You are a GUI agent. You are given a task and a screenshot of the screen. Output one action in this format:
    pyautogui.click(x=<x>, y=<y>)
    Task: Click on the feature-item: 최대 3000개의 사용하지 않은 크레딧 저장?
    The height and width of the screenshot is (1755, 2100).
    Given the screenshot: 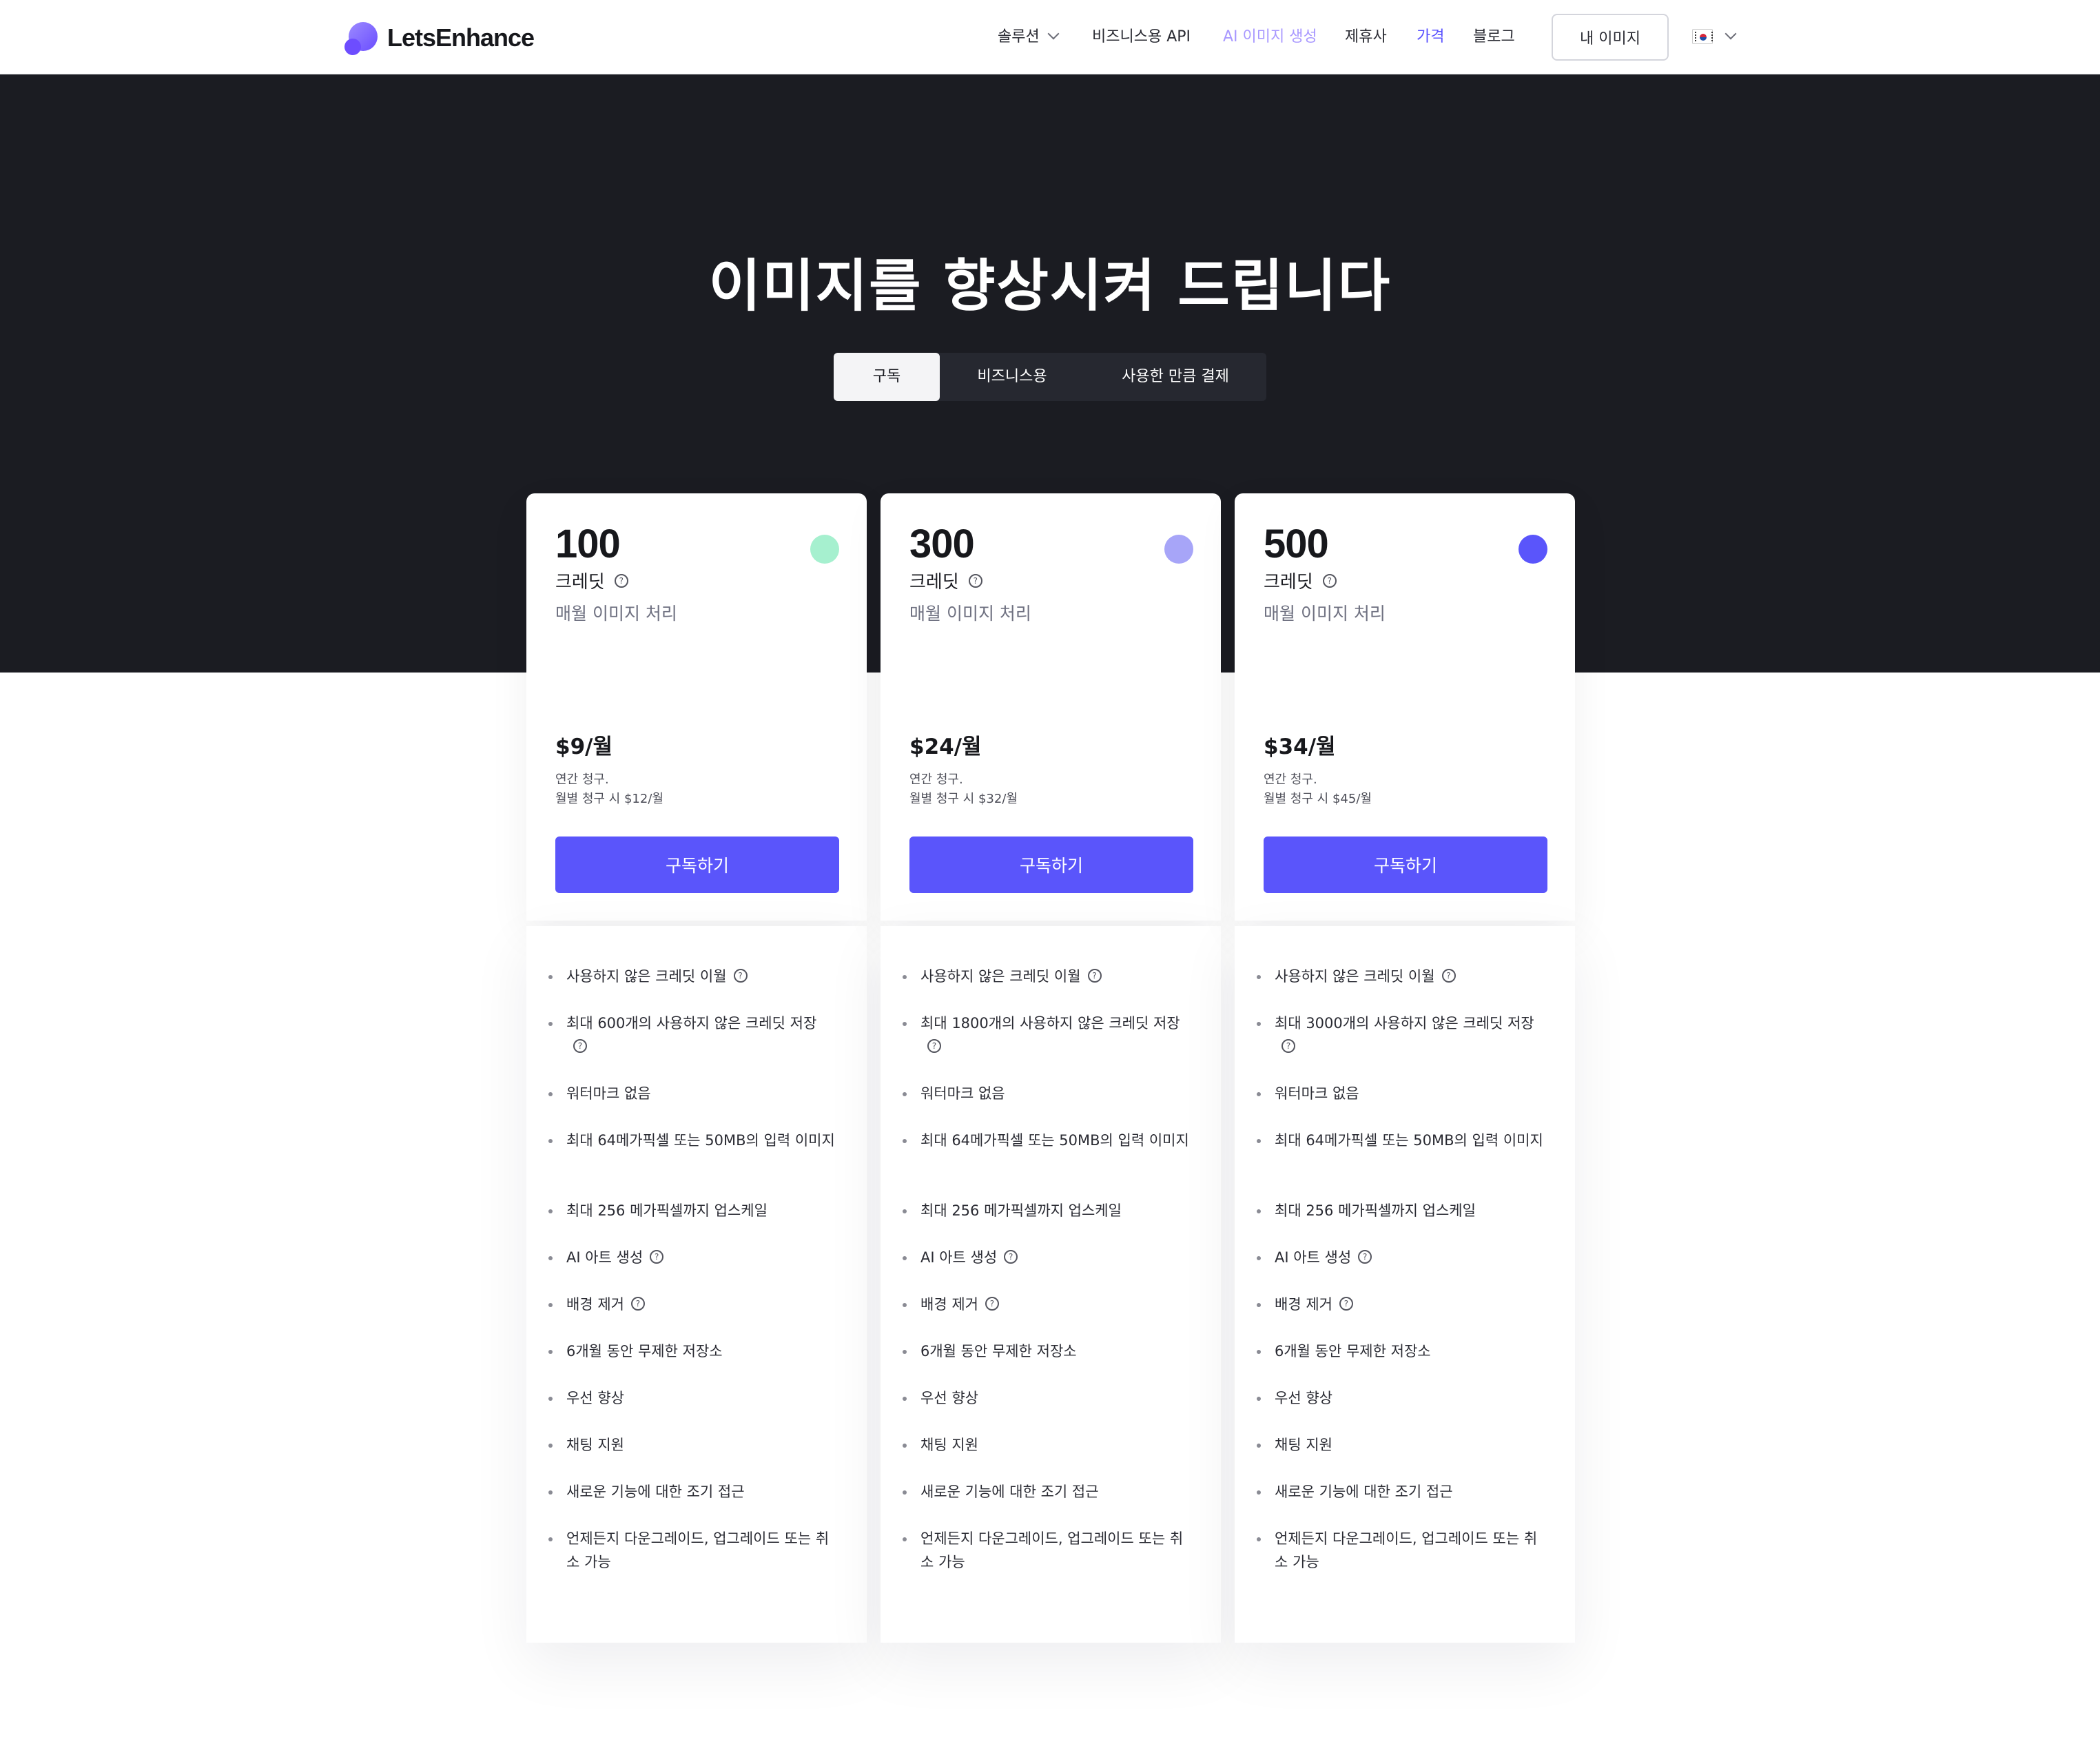 What is the action you would take?
    pyautogui.click(x=1400, y=1035)
    